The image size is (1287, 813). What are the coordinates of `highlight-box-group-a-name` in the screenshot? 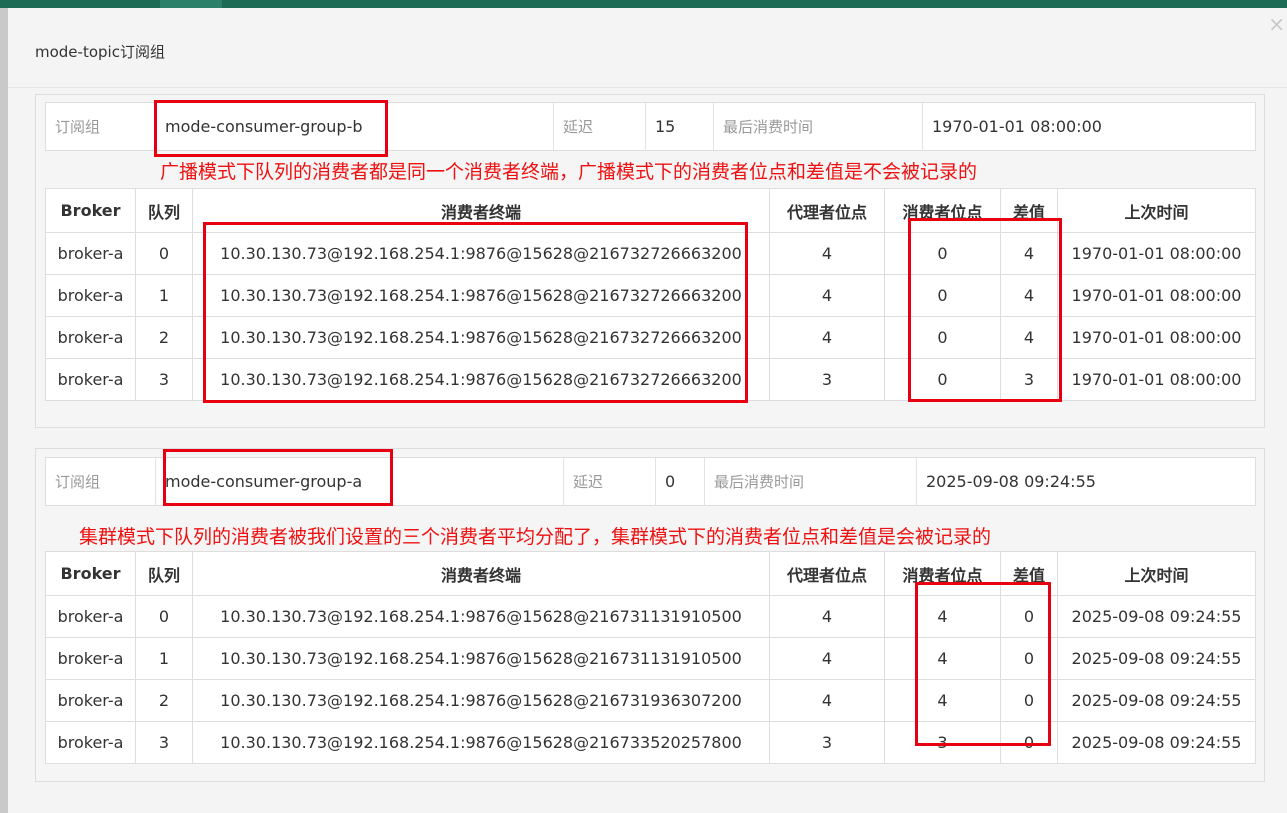 It's located at (278, 477).